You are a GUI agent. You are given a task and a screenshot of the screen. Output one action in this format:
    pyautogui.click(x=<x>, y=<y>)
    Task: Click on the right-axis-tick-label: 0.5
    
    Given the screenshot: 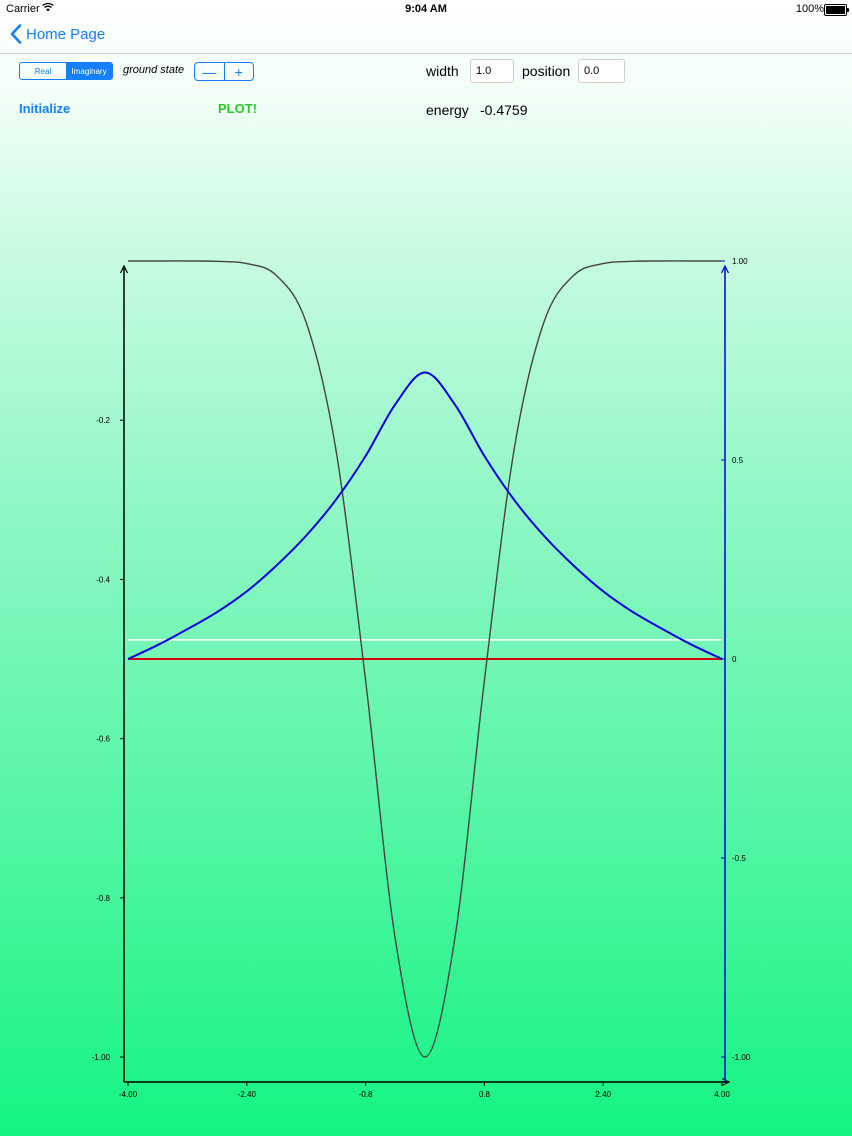 What is the action you would take?
    pyautogui.click(x=738, y=460)
    